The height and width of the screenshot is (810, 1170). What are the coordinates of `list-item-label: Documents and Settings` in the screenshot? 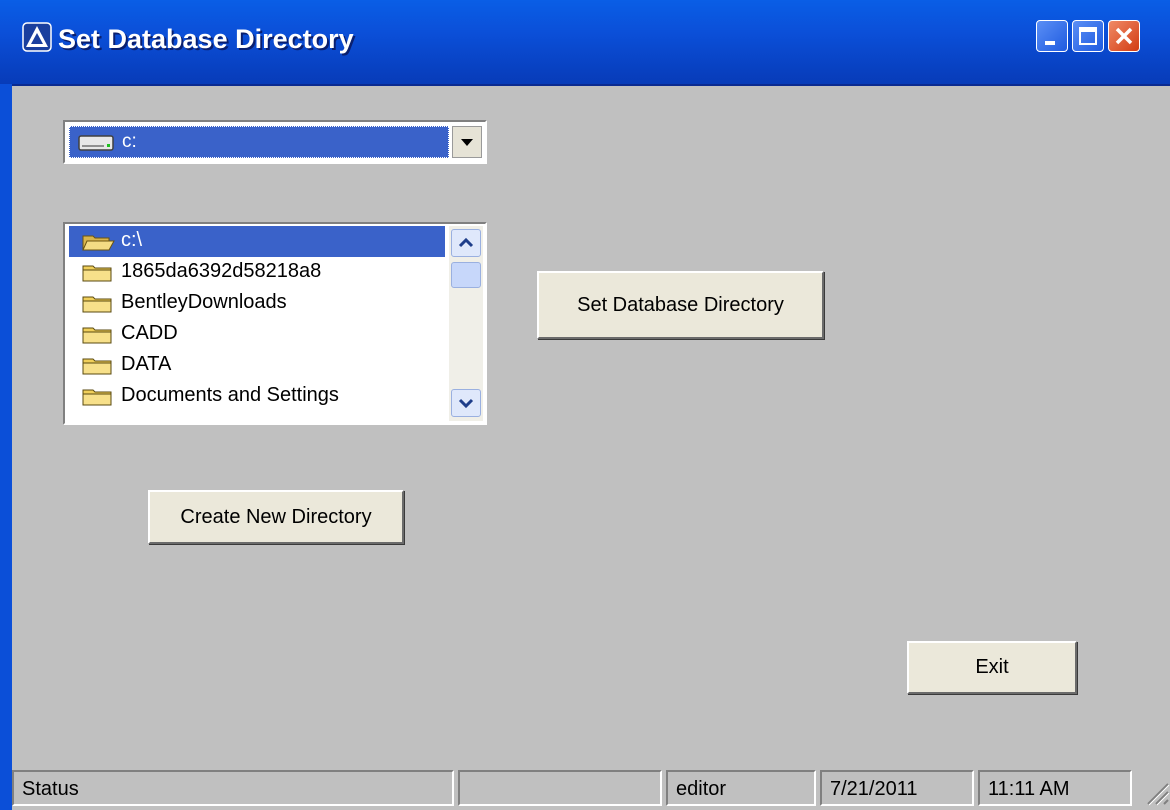 It's located at (230, 395).